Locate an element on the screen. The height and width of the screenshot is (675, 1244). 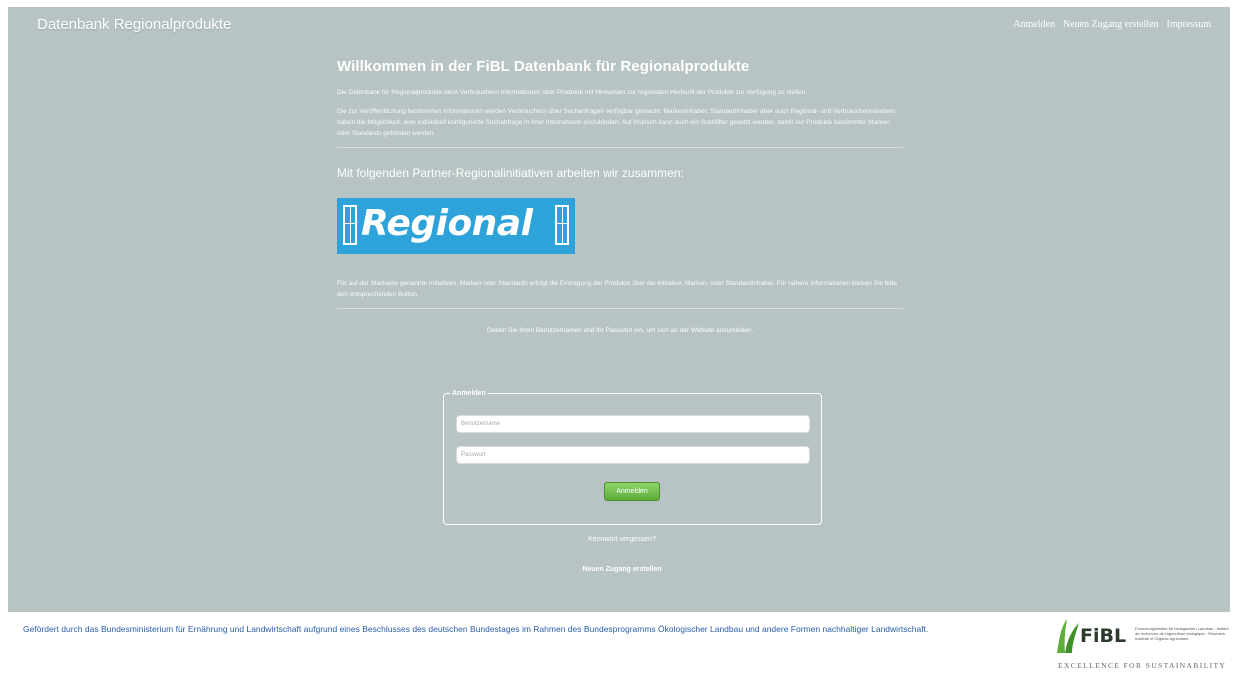
regional-partner-logo: Regional is located at coordinates (456, 226).